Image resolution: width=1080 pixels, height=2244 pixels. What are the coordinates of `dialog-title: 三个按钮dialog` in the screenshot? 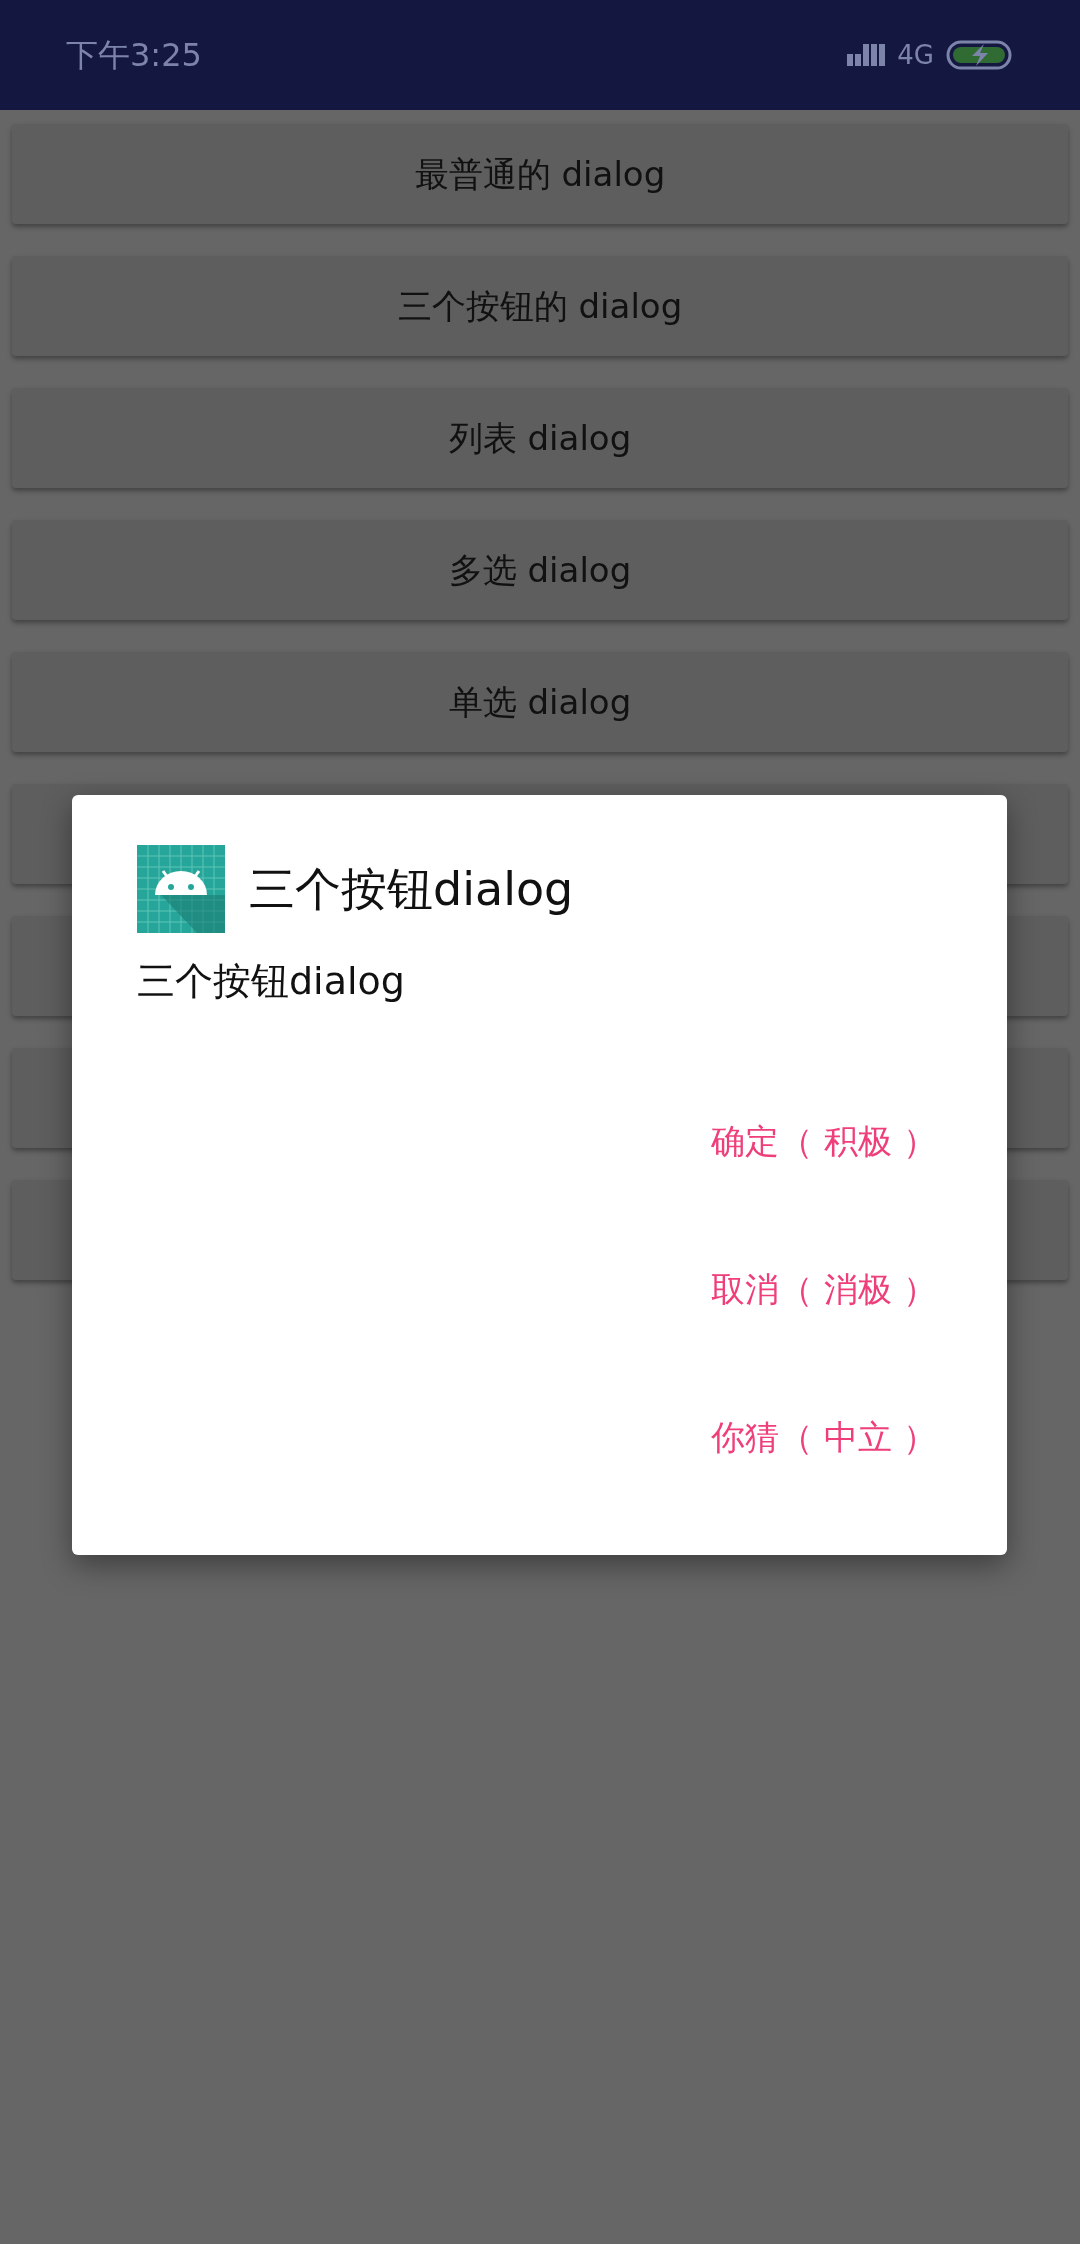 It's located at (411, 889).